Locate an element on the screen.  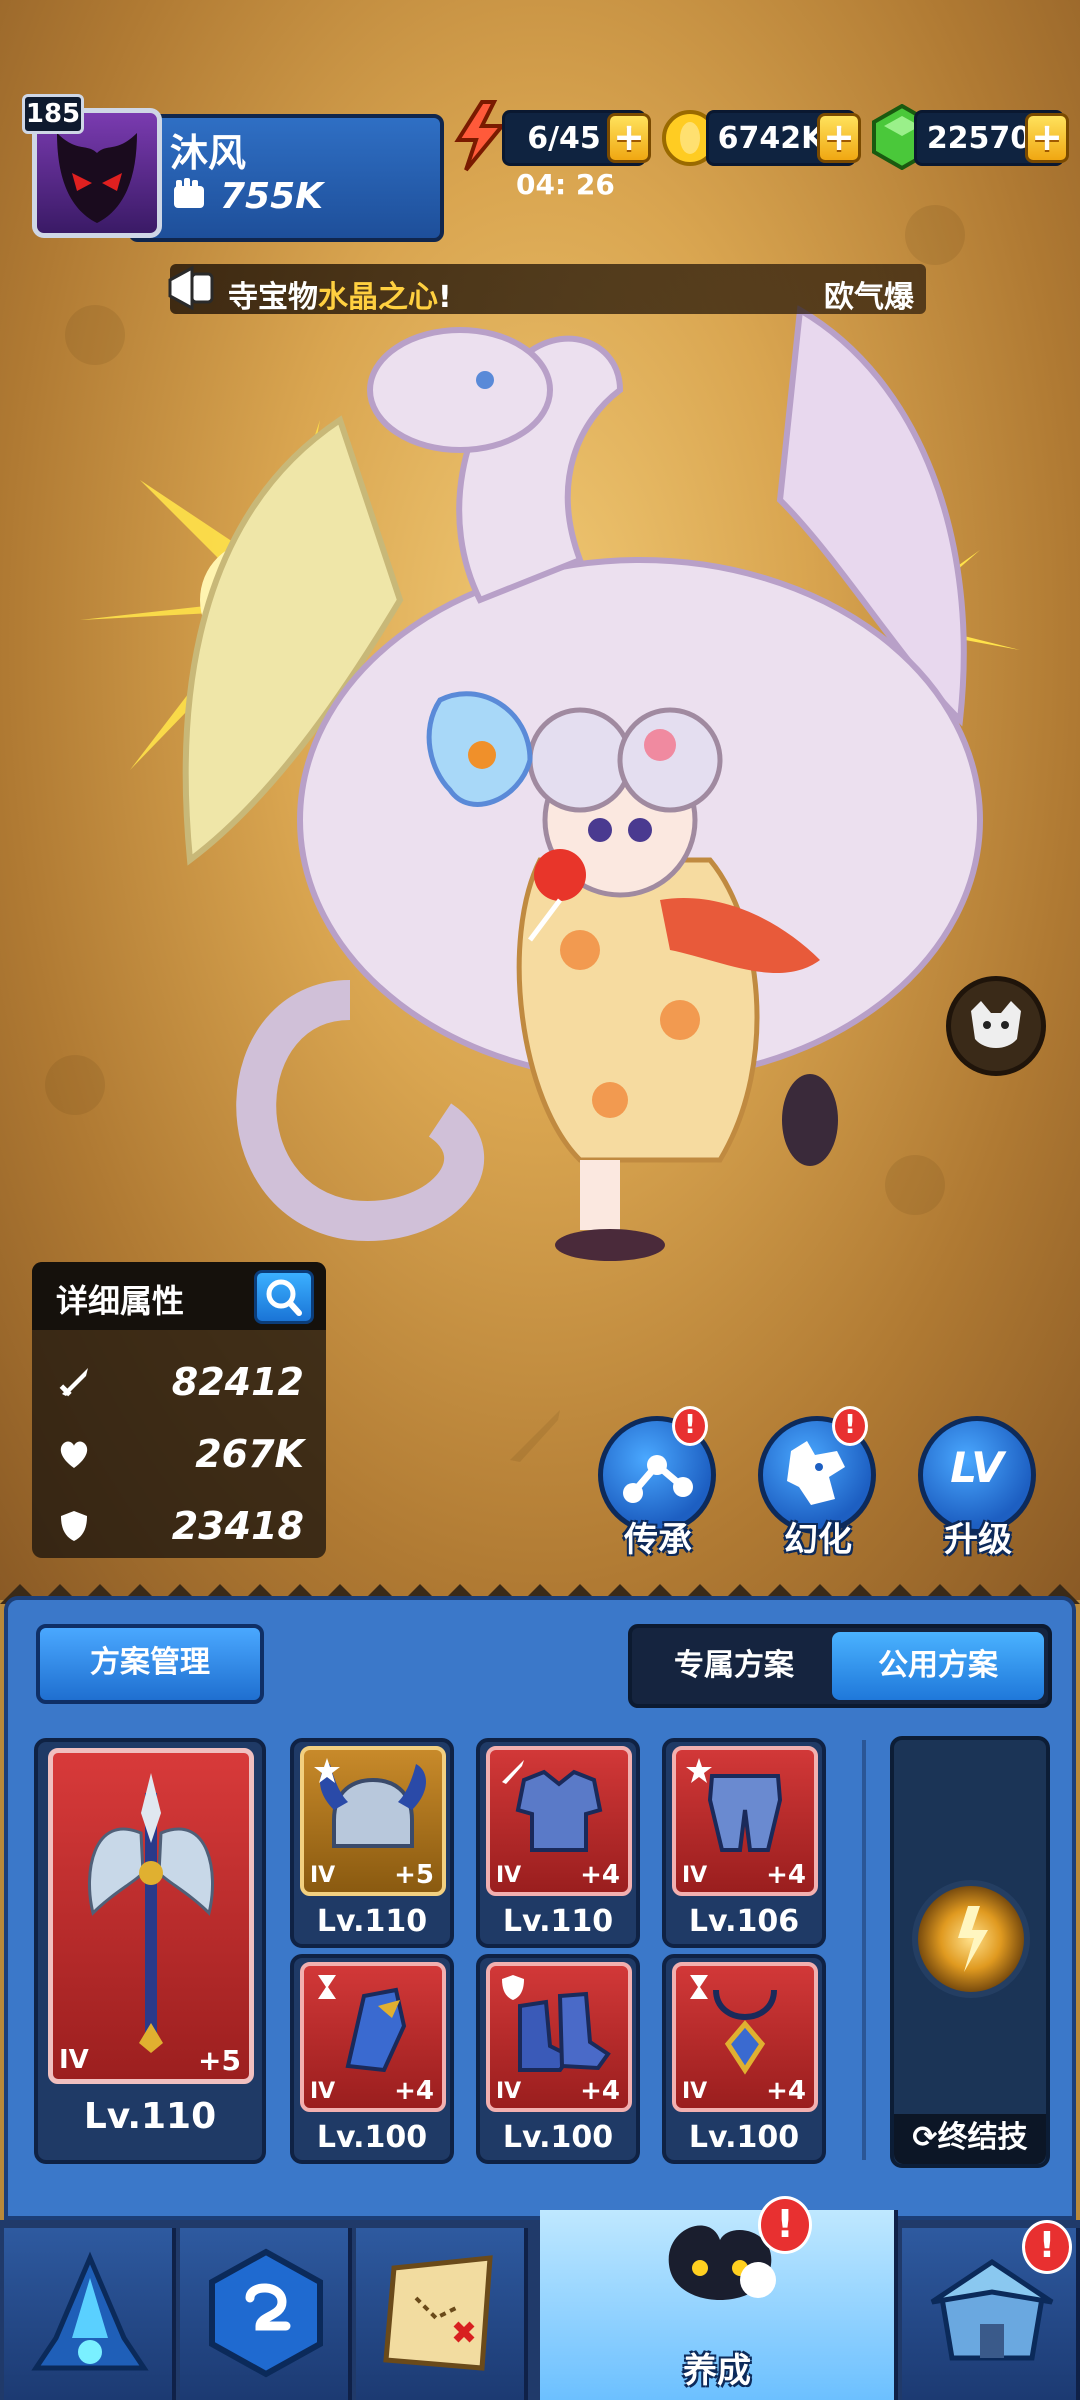
necklace-art: IV +4 is located at coordinates (745, 2037).